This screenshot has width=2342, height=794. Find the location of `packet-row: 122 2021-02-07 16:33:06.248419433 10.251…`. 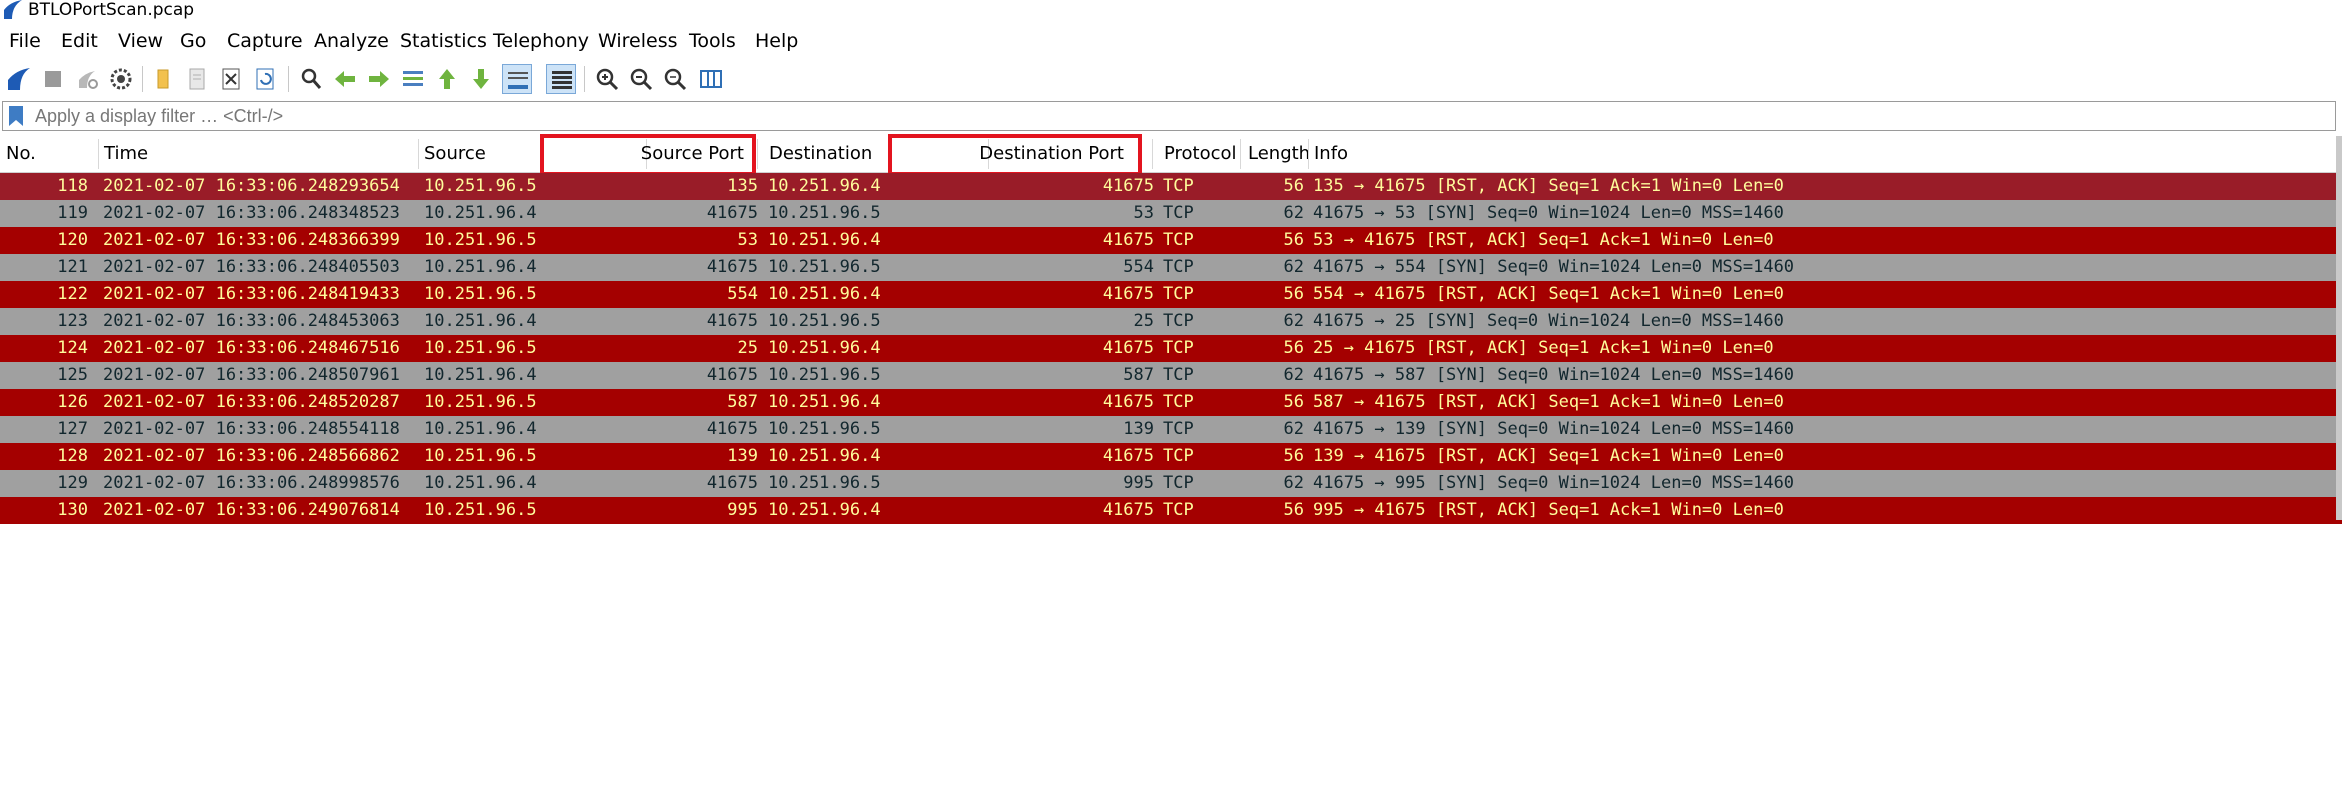

packet-row: 122 2021-02-07 16:33:06.248419433 10.251… is located at coordinates (1171, 294).